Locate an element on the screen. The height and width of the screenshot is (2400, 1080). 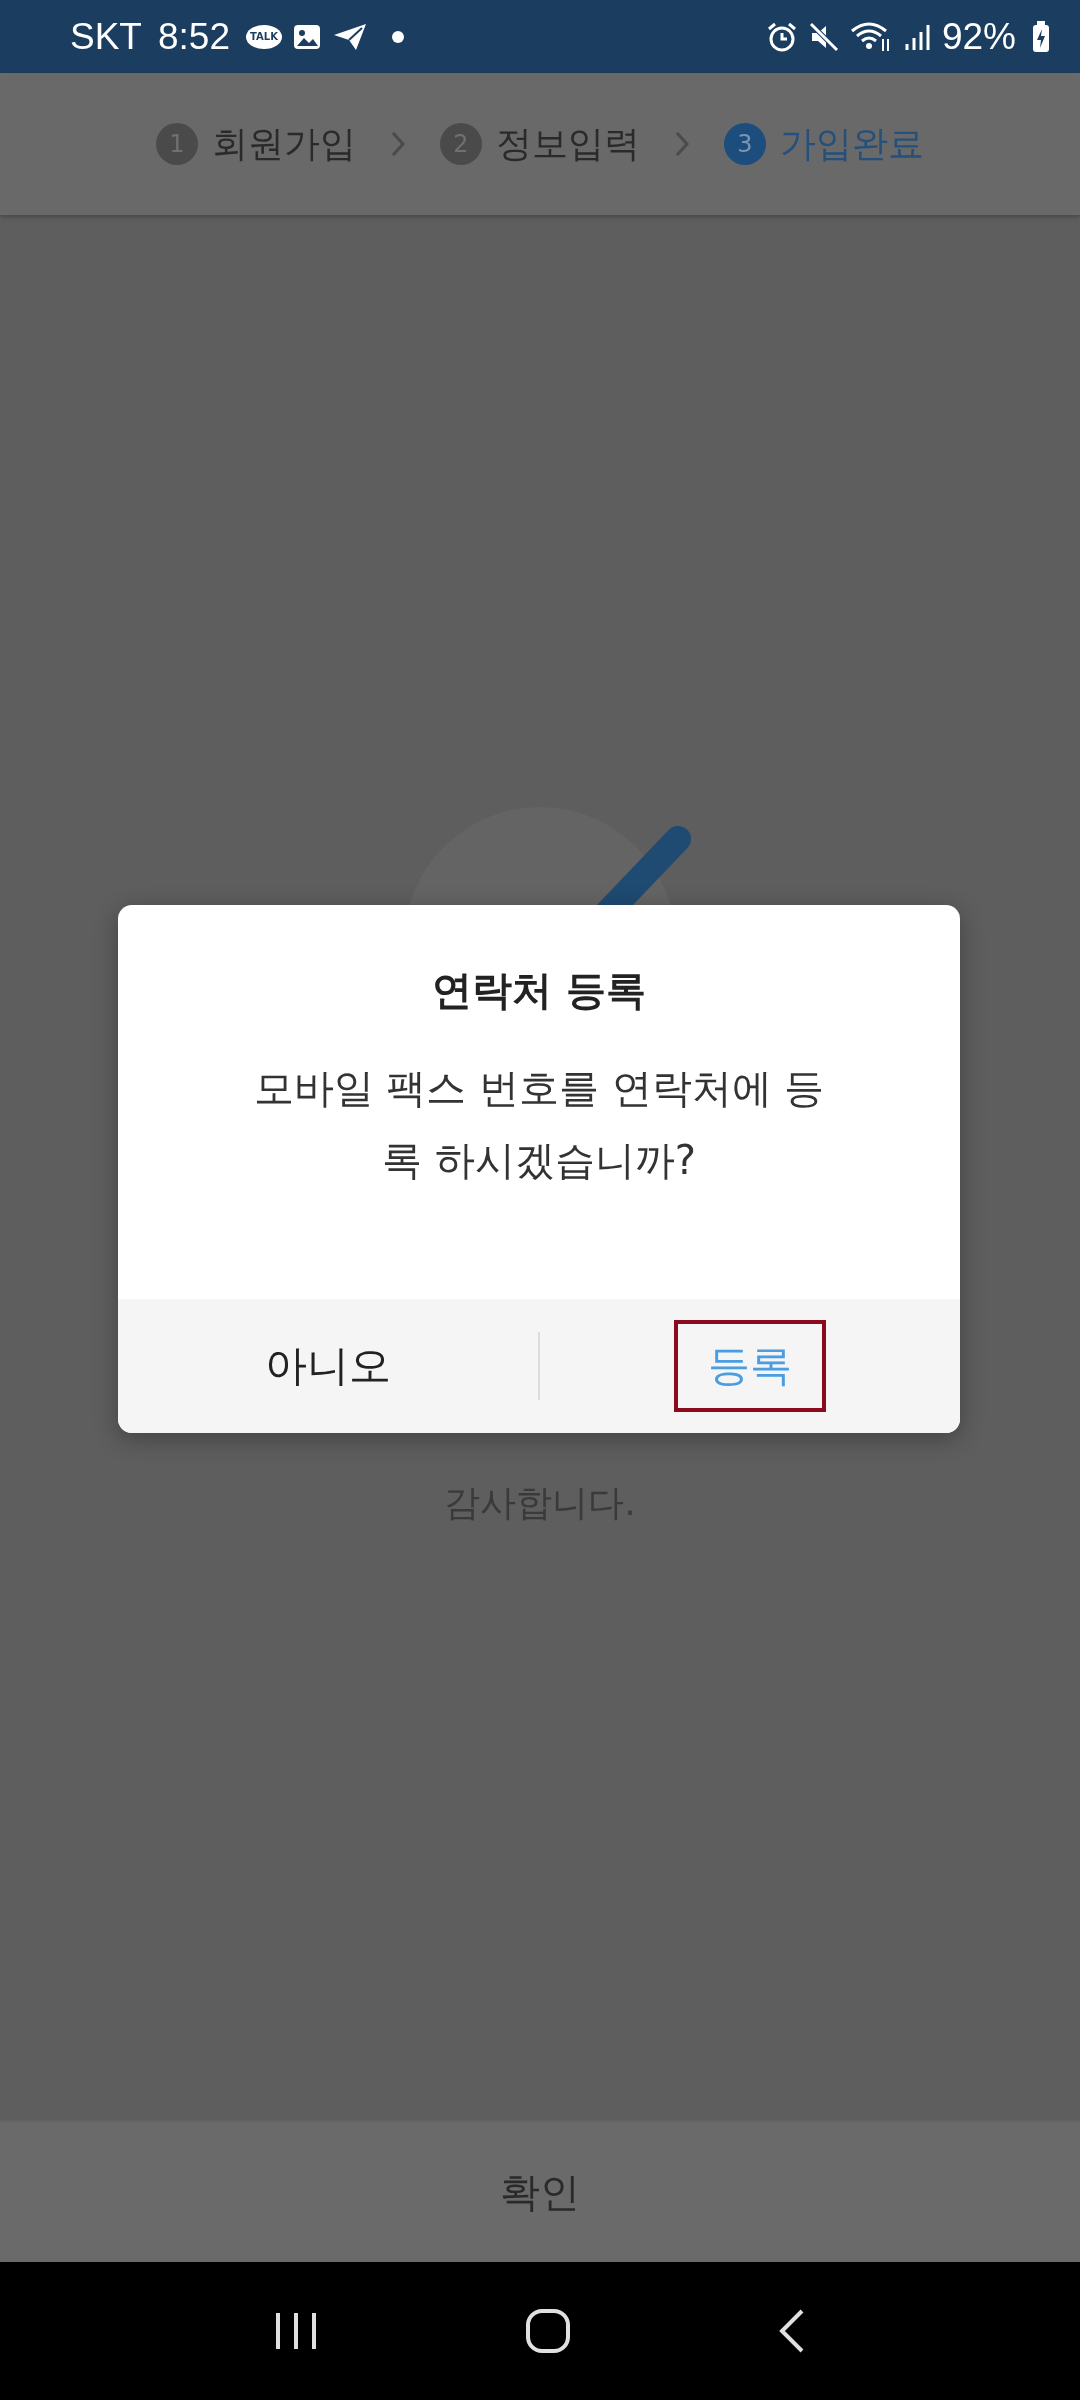
recent-apps-icon is located at coordinates (295, 2331).